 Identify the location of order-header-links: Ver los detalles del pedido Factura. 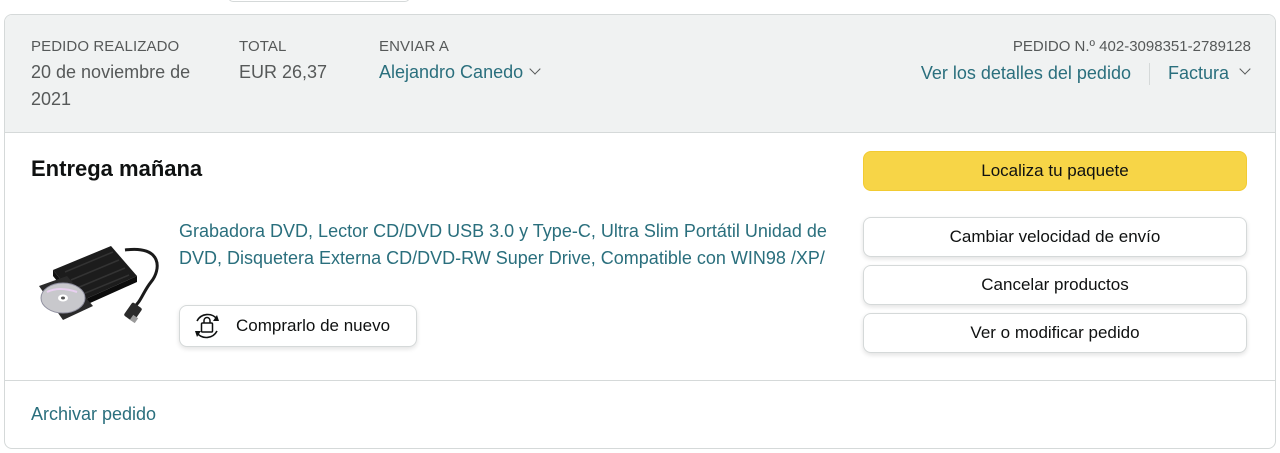
(1086, 73).